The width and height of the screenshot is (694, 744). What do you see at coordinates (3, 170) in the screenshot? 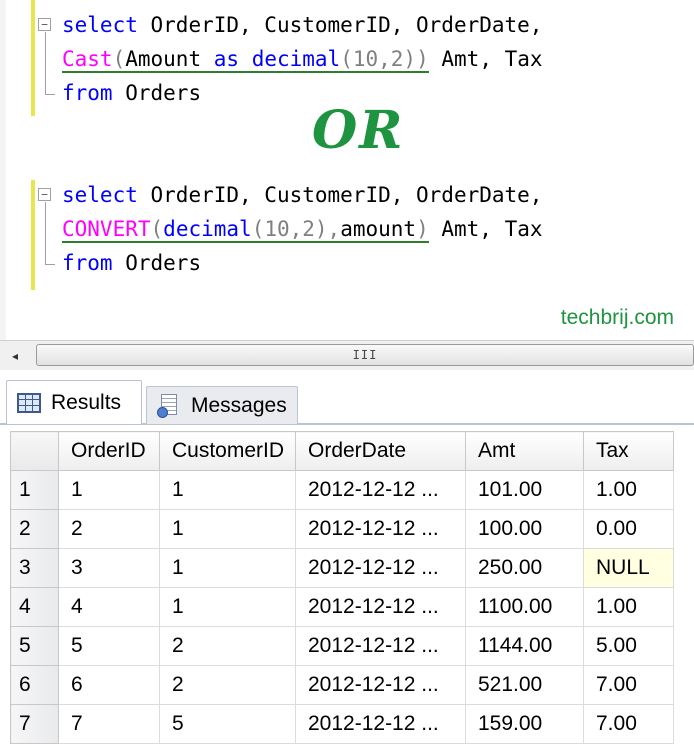
I see `editor-margin` at bounding box center [3, 170].